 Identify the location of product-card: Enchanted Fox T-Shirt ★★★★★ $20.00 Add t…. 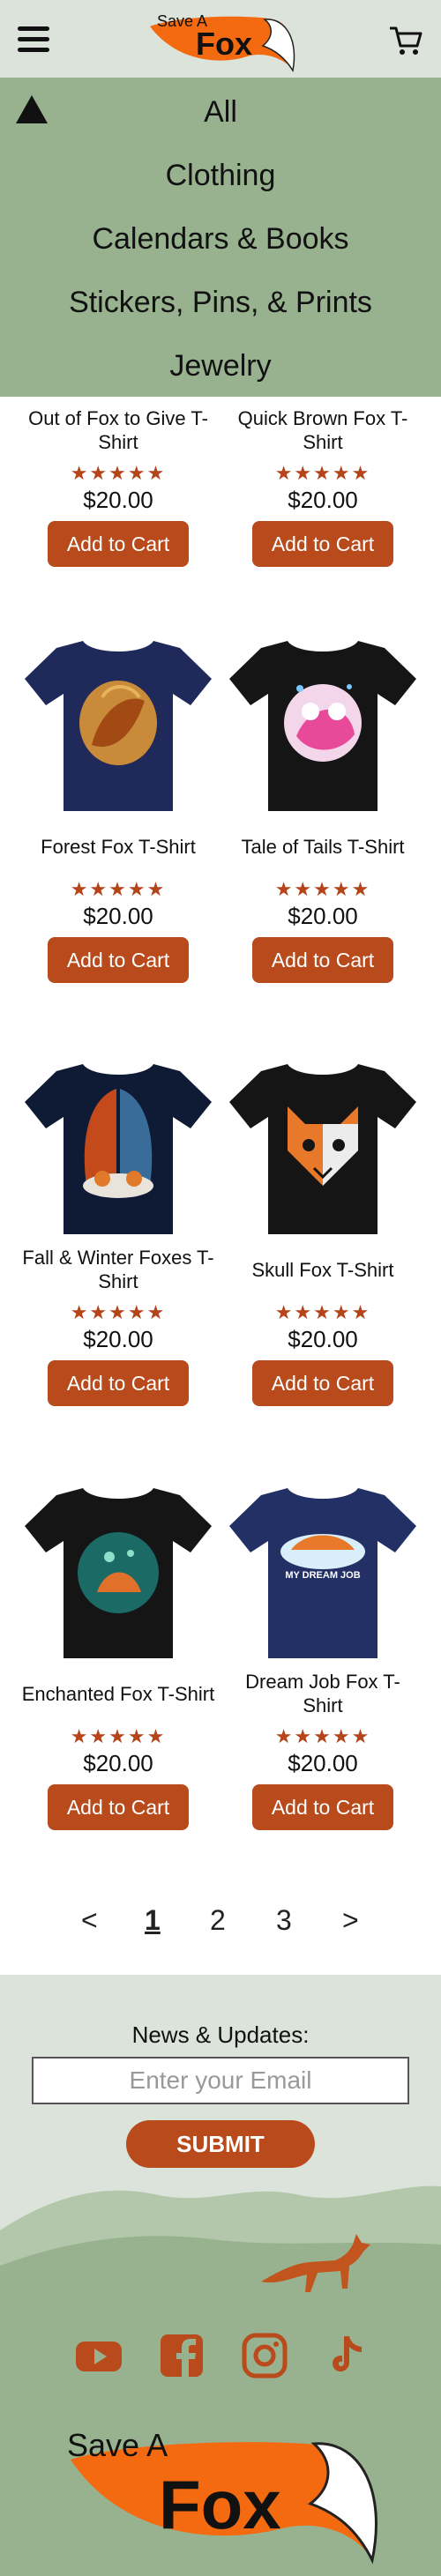
(118, 1654).